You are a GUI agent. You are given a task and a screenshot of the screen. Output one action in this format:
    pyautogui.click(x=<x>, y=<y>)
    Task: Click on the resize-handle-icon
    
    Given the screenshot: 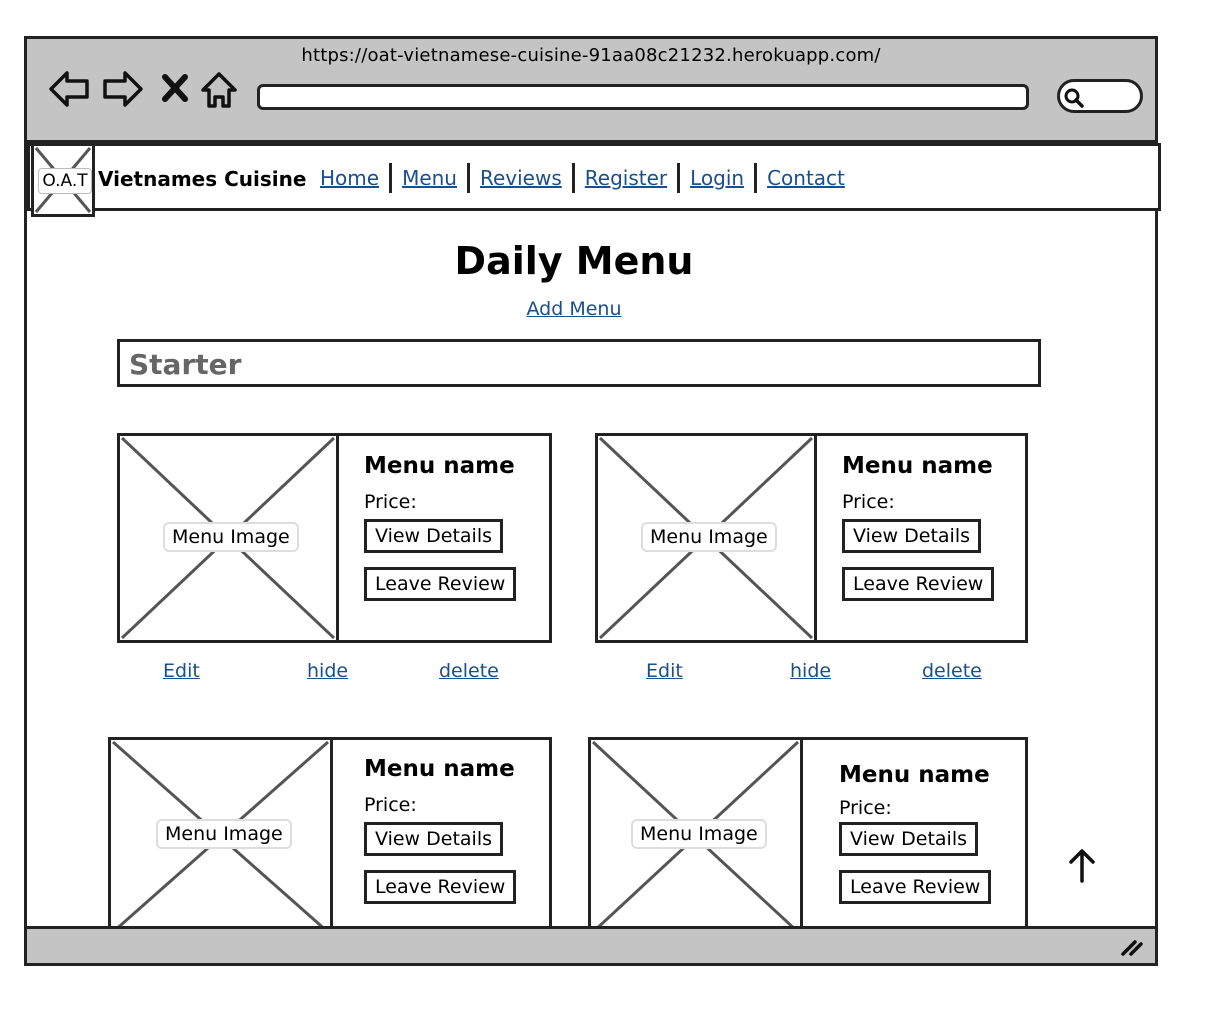 What is the action you would take?
    pyautogui.click(x=1132, y=947)
    